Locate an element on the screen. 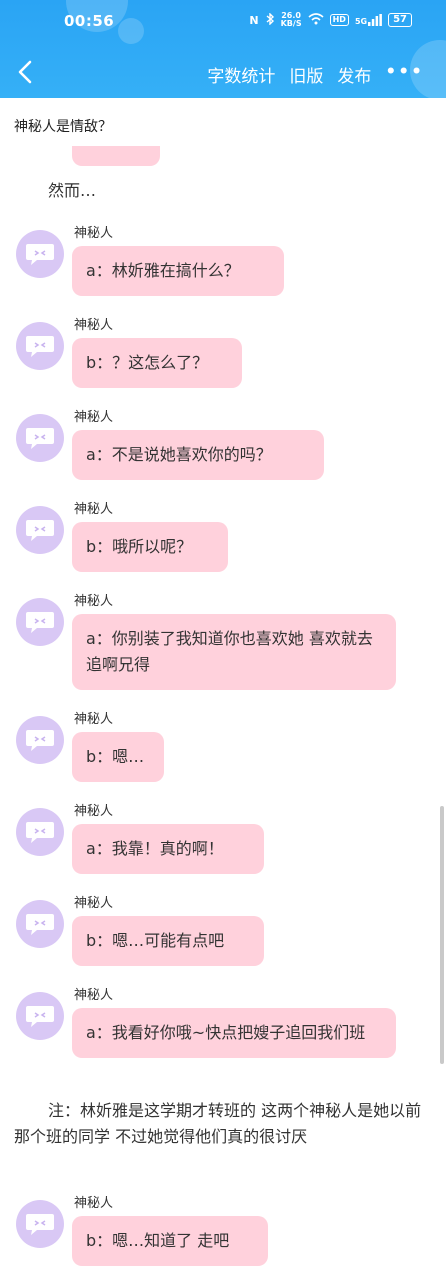 The height and width of the screenshot is (1280, 446). decor-bubble is located at coordinates (131, 31).